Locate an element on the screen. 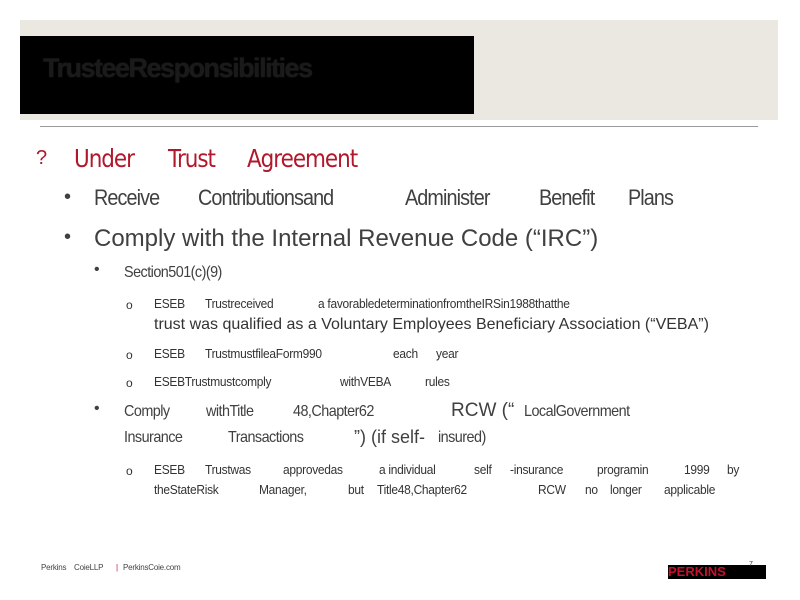  heading-word-1: Under is located at coordinates (104, 158).